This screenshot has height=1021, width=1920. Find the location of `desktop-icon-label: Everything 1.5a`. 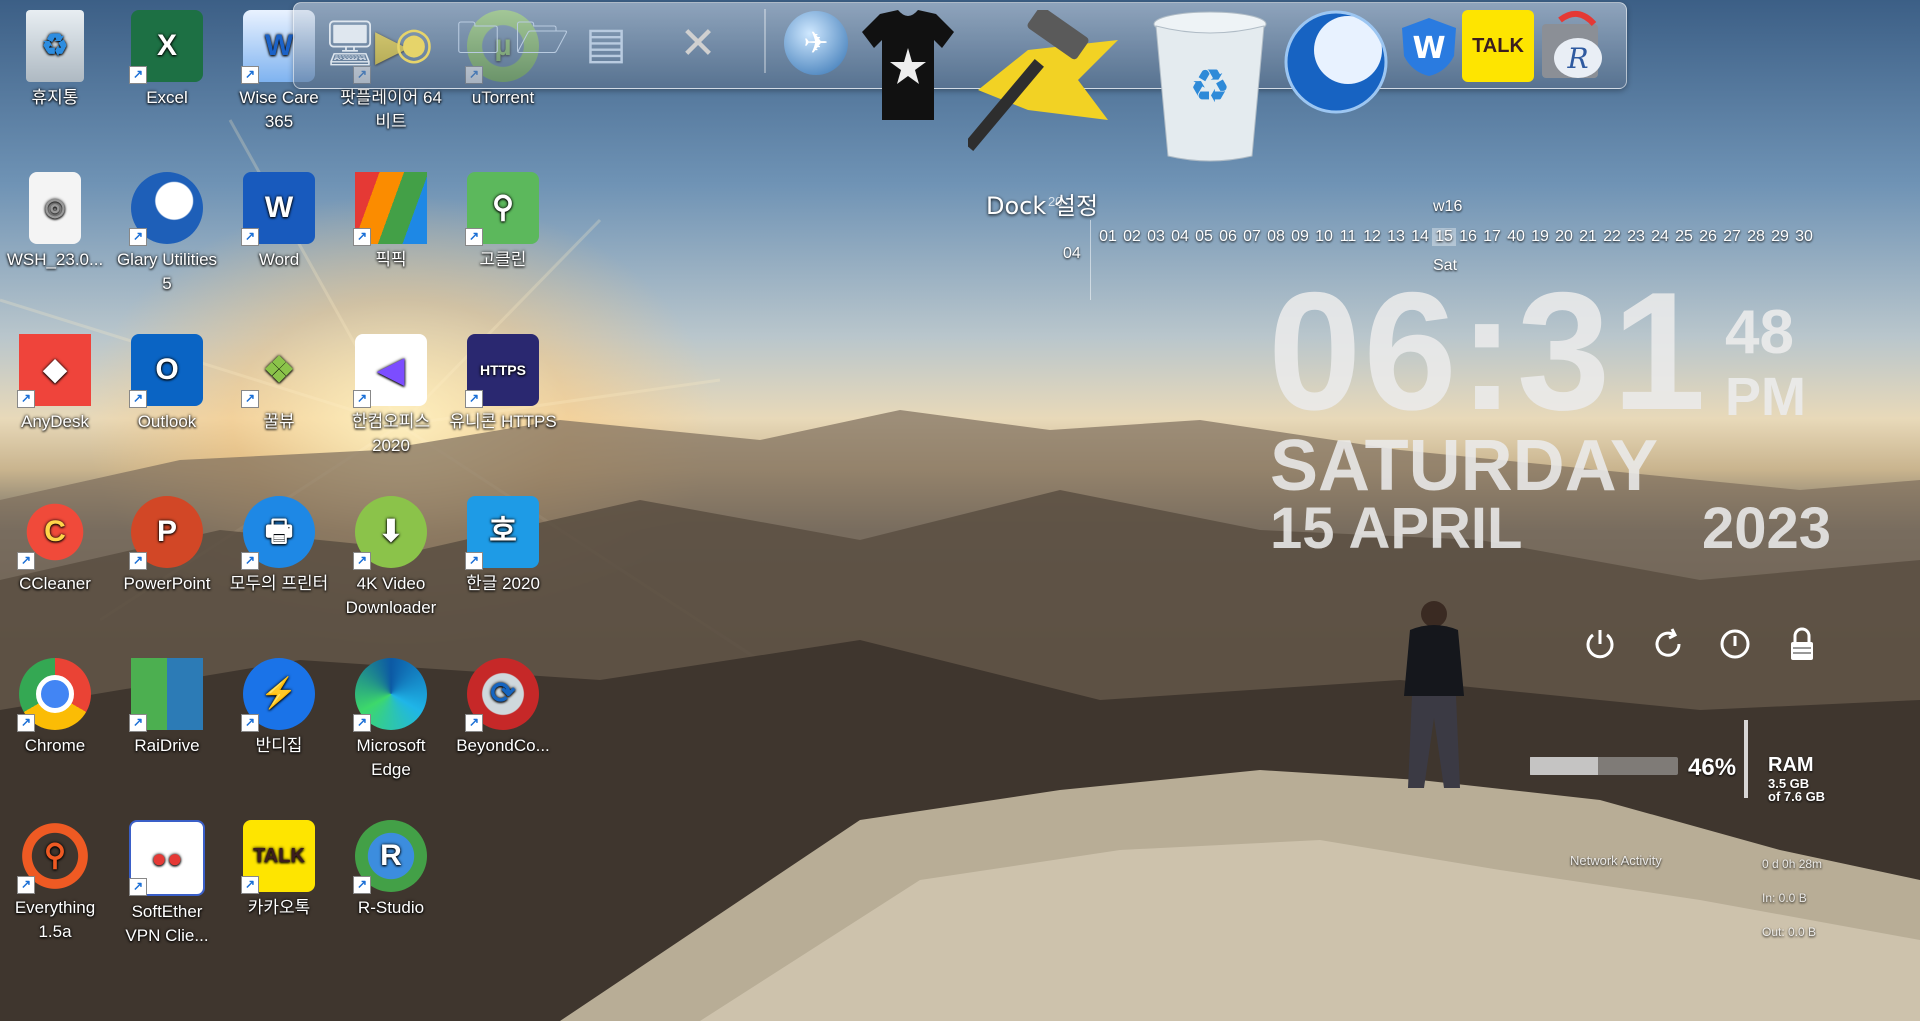

desktop-icon-label: Everything 1.5a is located at coordinates (55, 919).